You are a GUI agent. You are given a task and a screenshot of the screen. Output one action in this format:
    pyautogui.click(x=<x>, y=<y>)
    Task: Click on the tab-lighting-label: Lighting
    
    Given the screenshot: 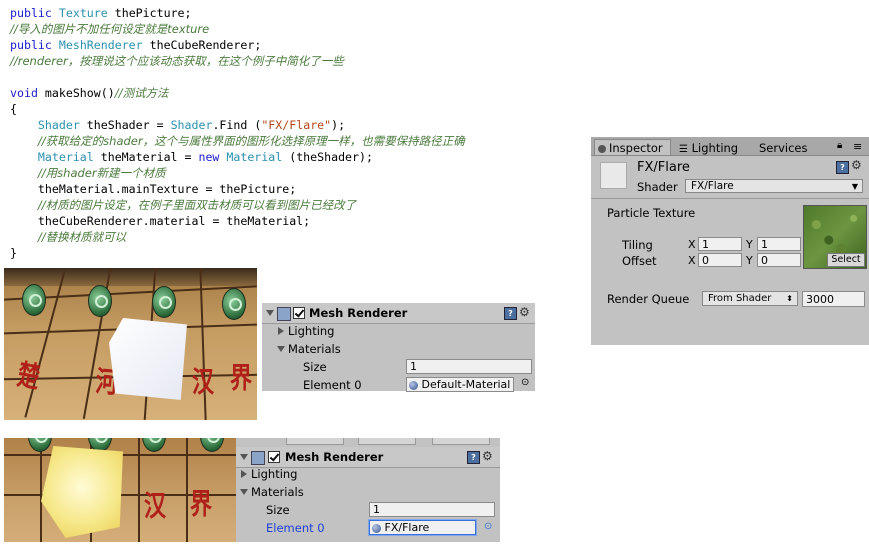 What is the action you would take?
    pyautogui.click(x=715, y=148)
    